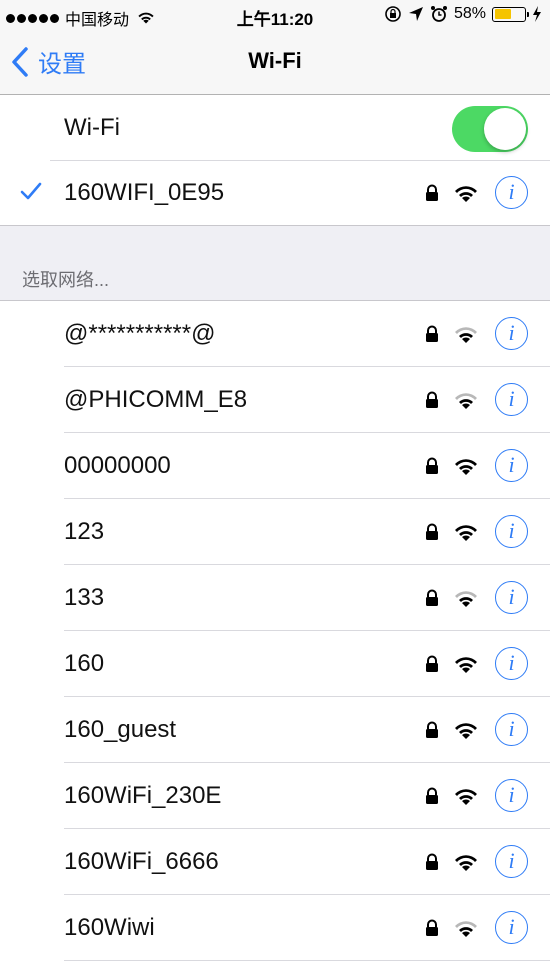 This screenshot has width=550, height=979. What do you see at coordinates (275, 532) in the screenshot?
I see `network-row: 123 i` at bounding box center [275, 532].